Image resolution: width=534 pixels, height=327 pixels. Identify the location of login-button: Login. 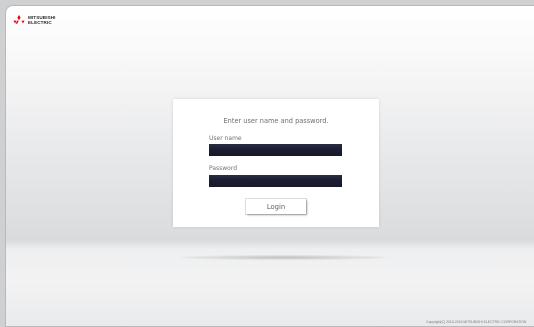
(276, 206).